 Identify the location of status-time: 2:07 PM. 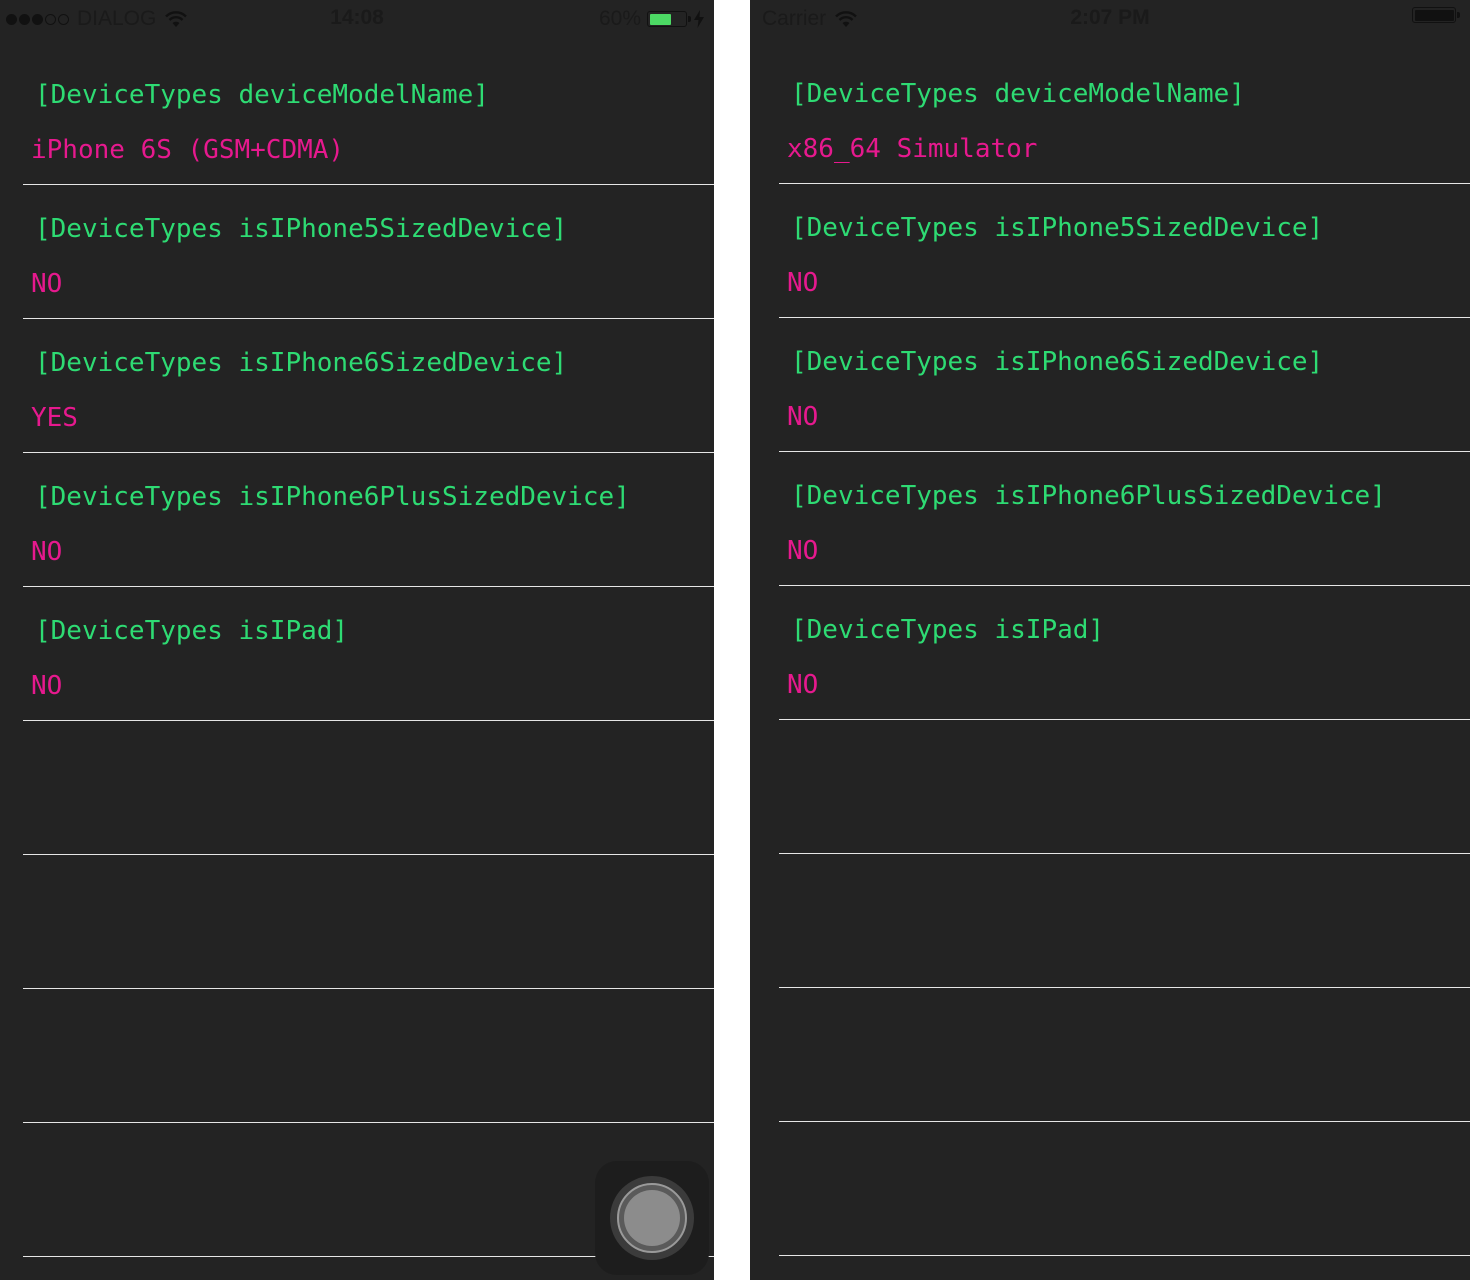
(1110, 17).